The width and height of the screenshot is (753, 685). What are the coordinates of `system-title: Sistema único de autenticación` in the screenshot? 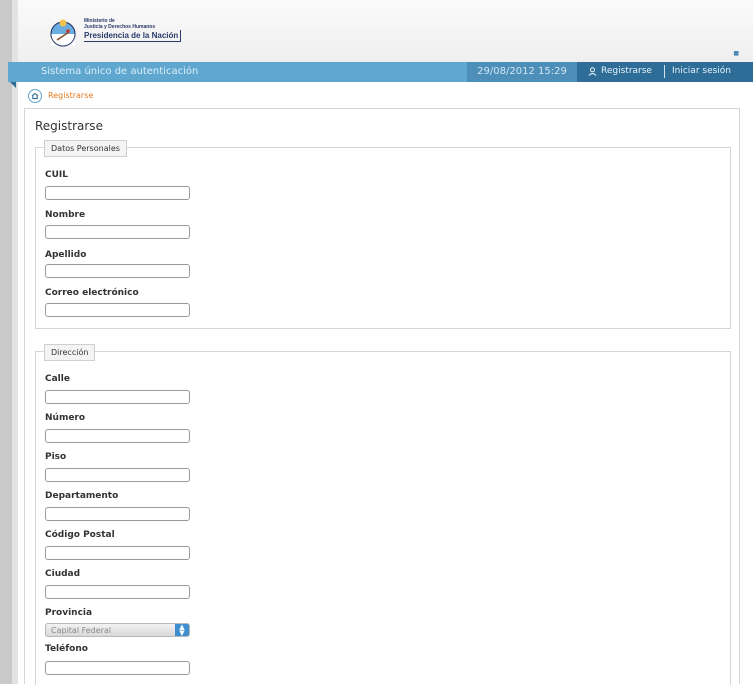 It's located at (120, 71).